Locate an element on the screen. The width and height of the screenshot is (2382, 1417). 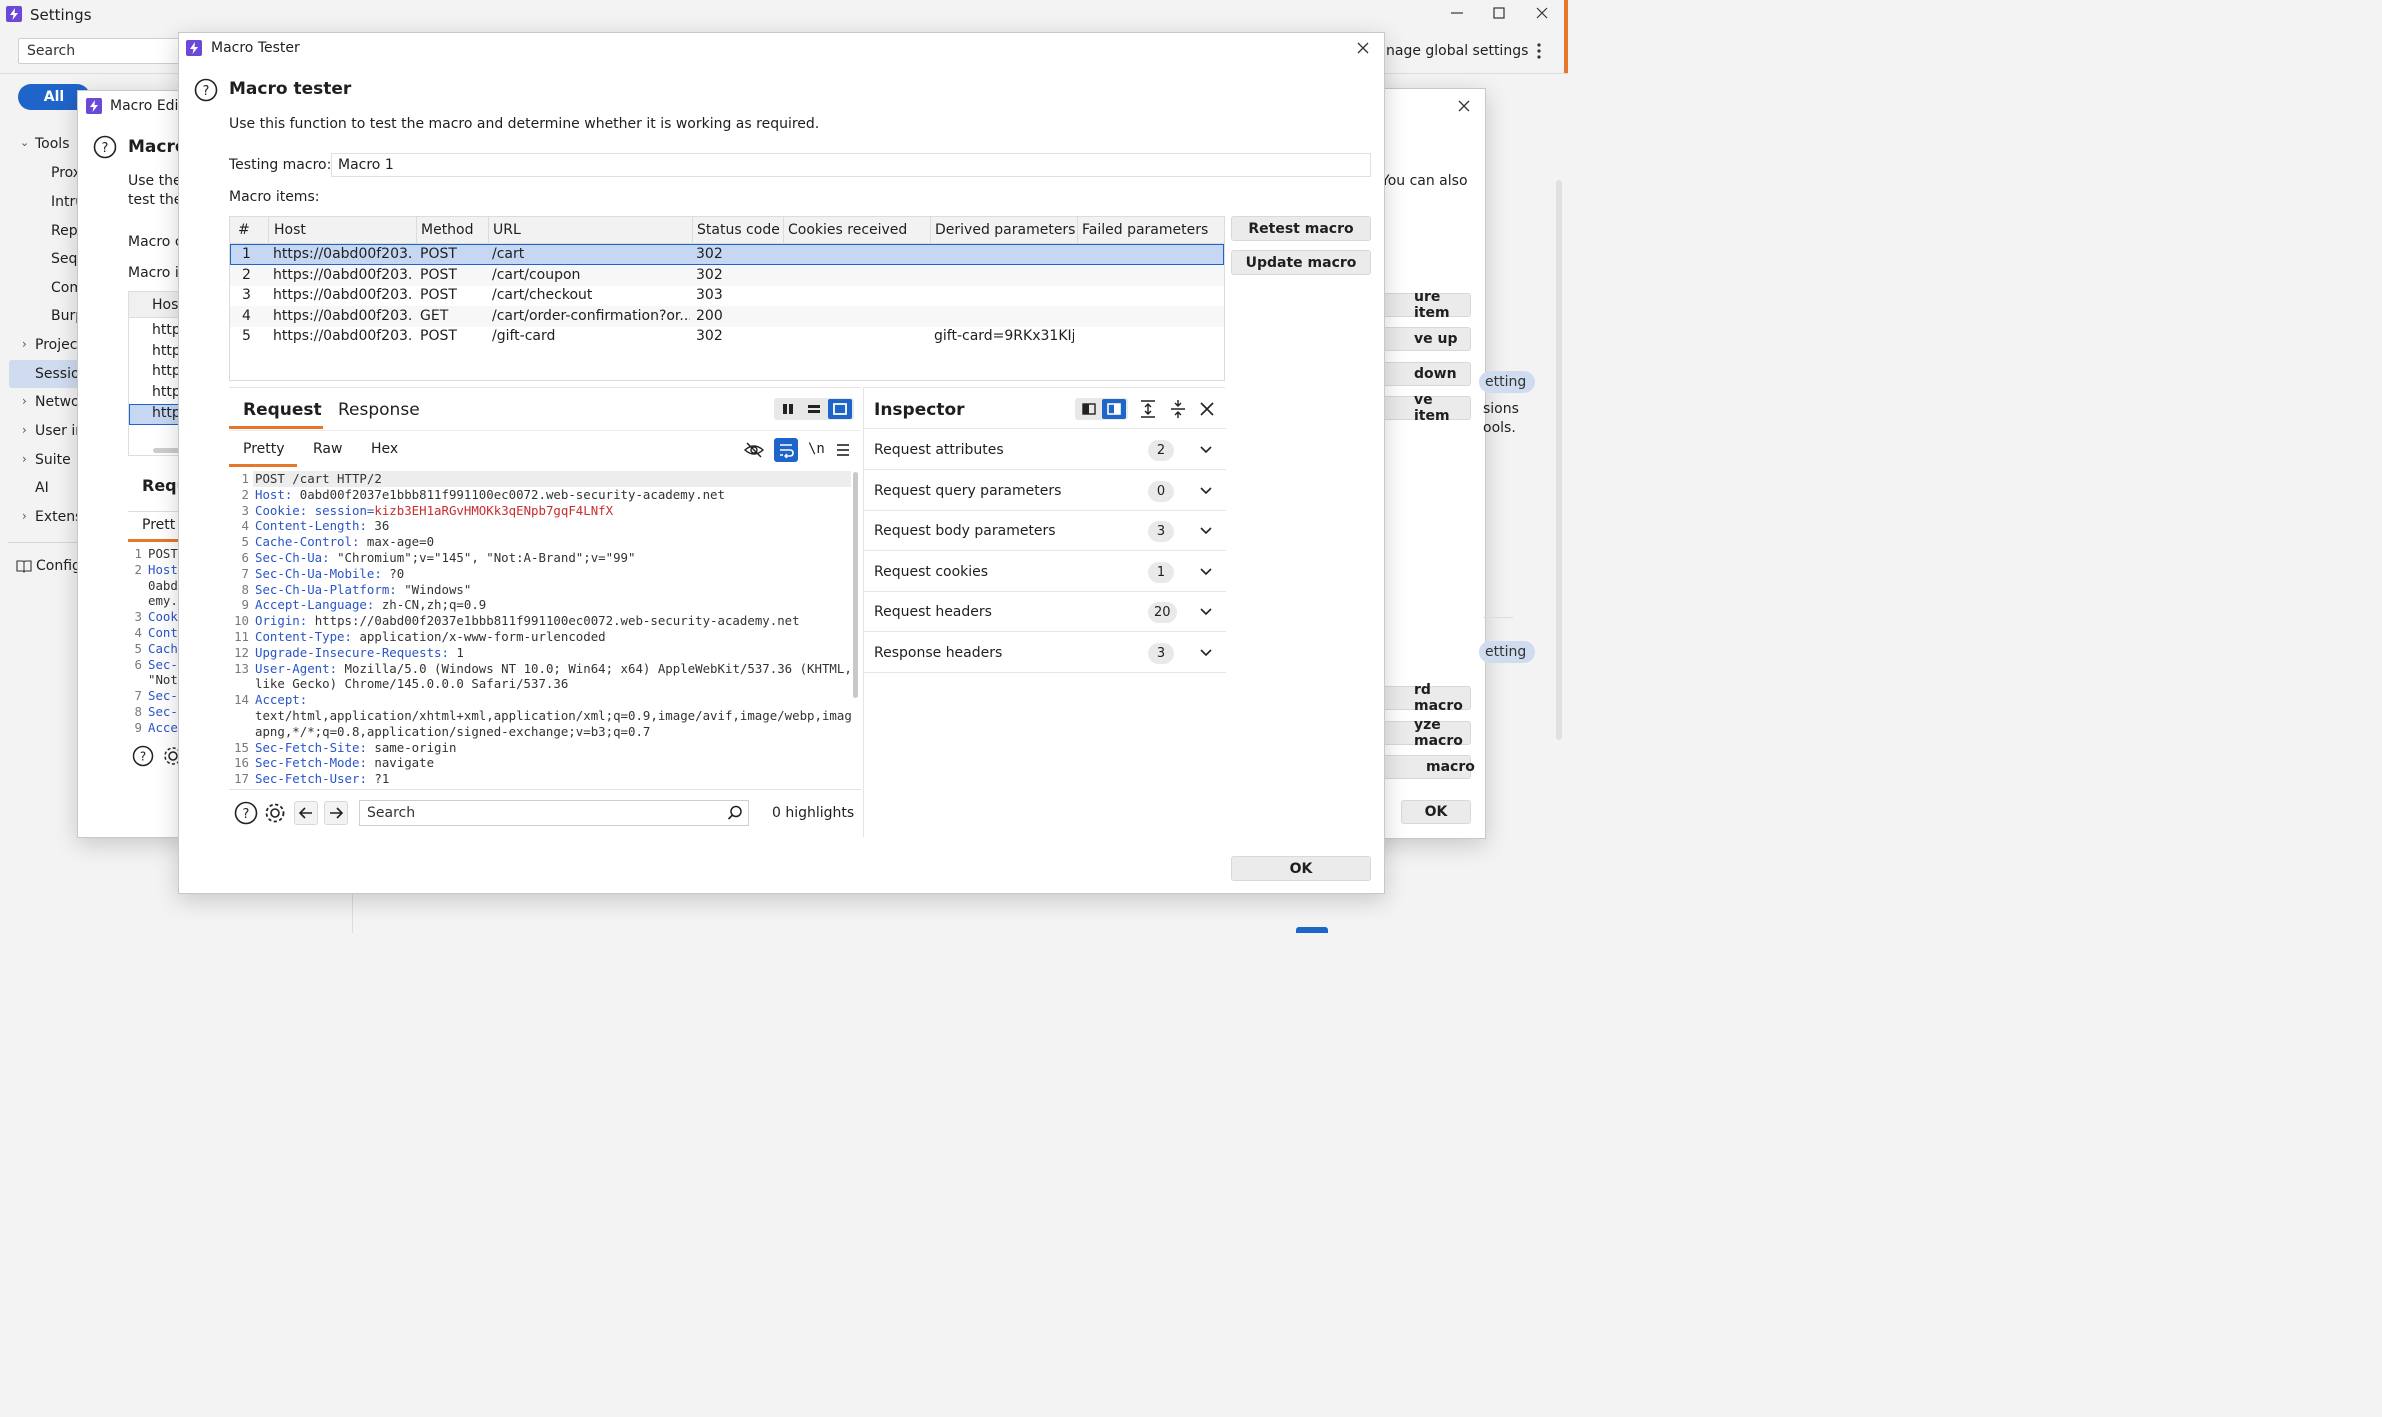
move-up-button: ve up is located at coordinates (1421, 339).